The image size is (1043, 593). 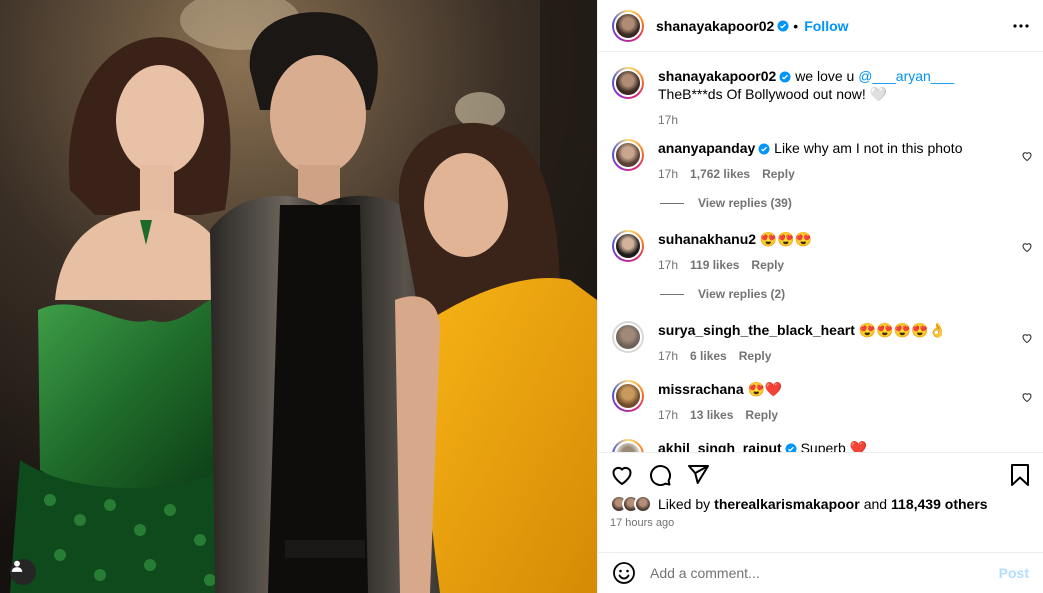 What do you see at coordinates (660, 475) in the screenshot?
I see `comment-icon` at bounding box center [660, 475].